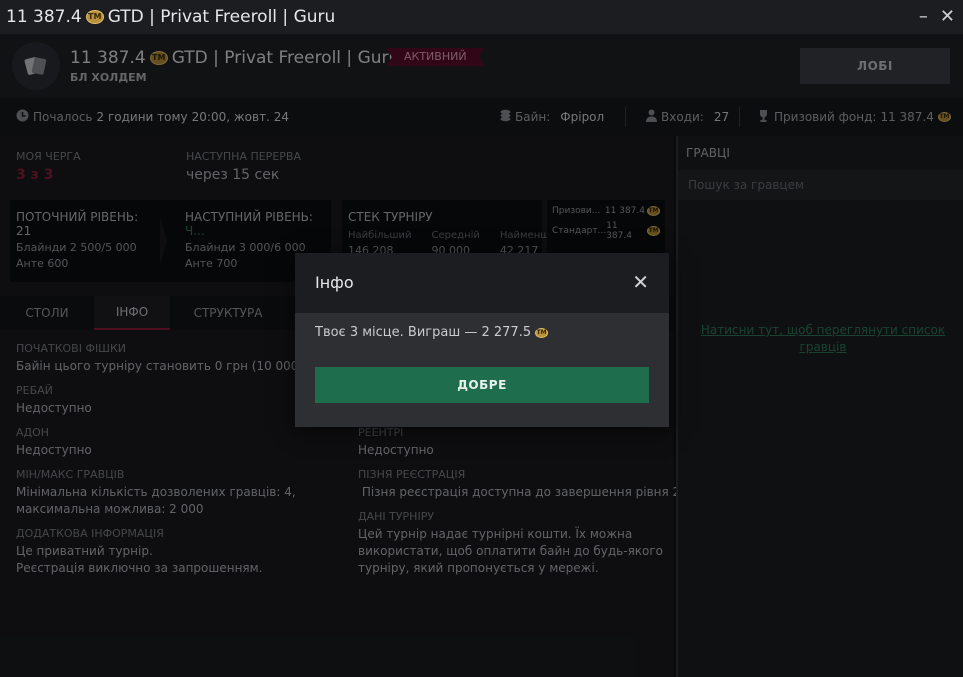 The image size is (963, 677). What do you see at coordinates (482, 385) in the screenshot?
I see `ok-button: ДОБРЕ` at bounding box center [482, 385].